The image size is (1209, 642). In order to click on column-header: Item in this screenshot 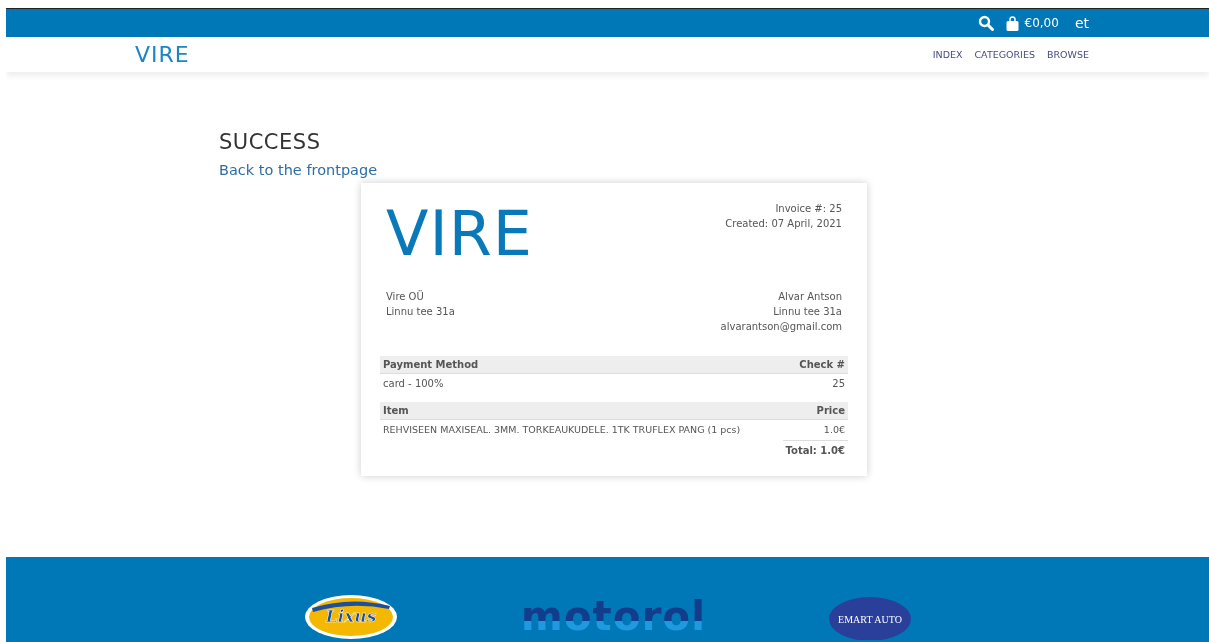, I will do `click(396, 410)`.